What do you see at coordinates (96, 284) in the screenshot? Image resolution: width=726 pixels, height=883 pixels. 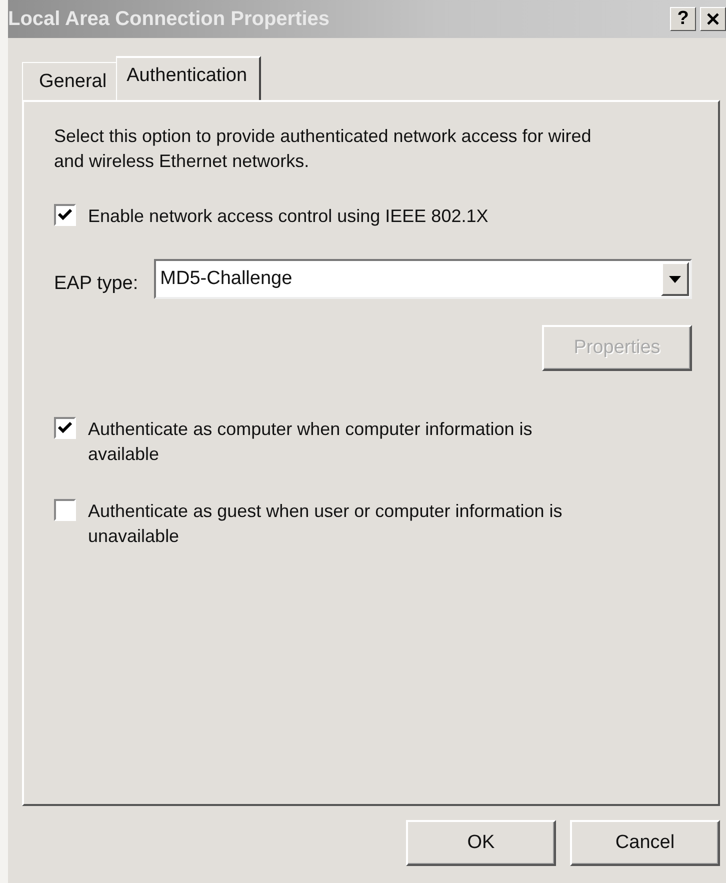 I see `eap-type-label: EAP type:` at bounding box center [96, 284].